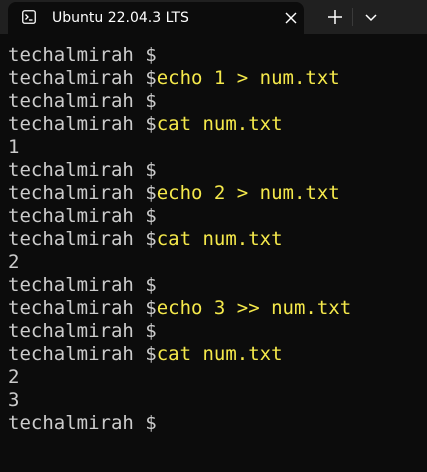 The width and height of the screenshot is (427, 472). Describe the element at coordinates (291, 18) in the screenshot. I see `close-icon` at that location.